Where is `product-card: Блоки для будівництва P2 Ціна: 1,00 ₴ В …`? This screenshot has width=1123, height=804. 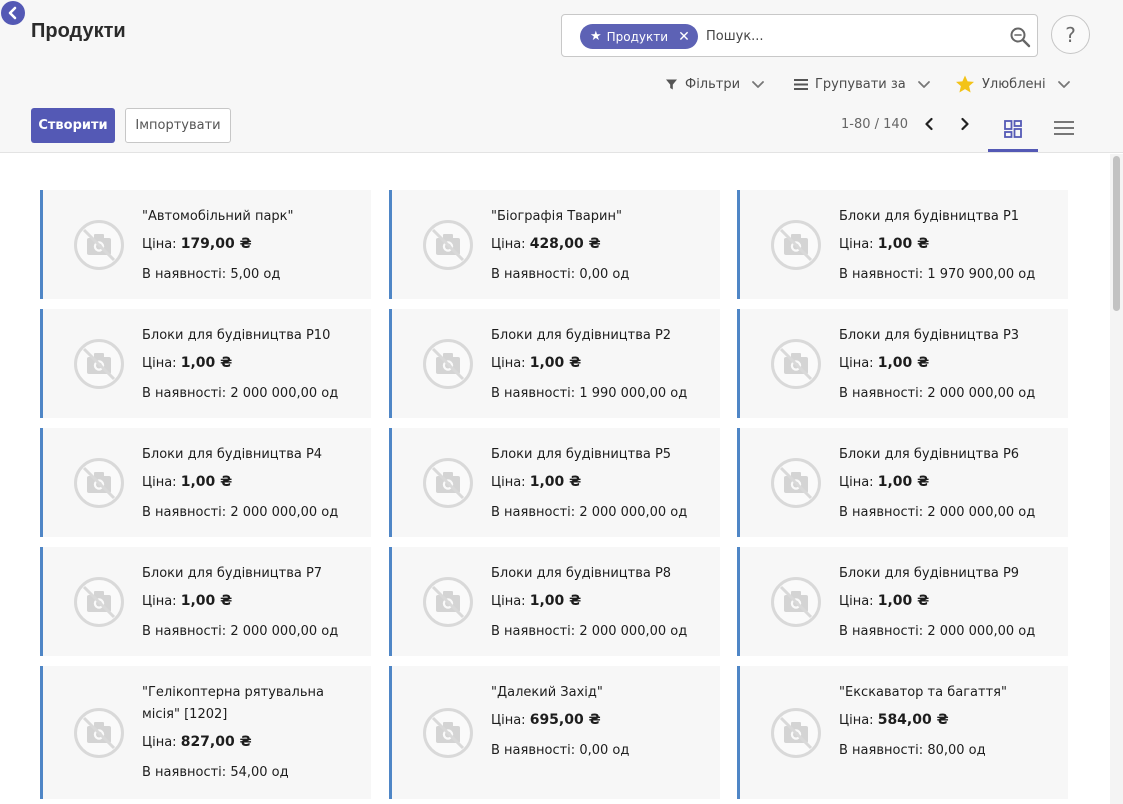 product-card: Блоки для будівництва P2 Ціна: 1,00 ₴ В … is located at coordinates (554, 363).